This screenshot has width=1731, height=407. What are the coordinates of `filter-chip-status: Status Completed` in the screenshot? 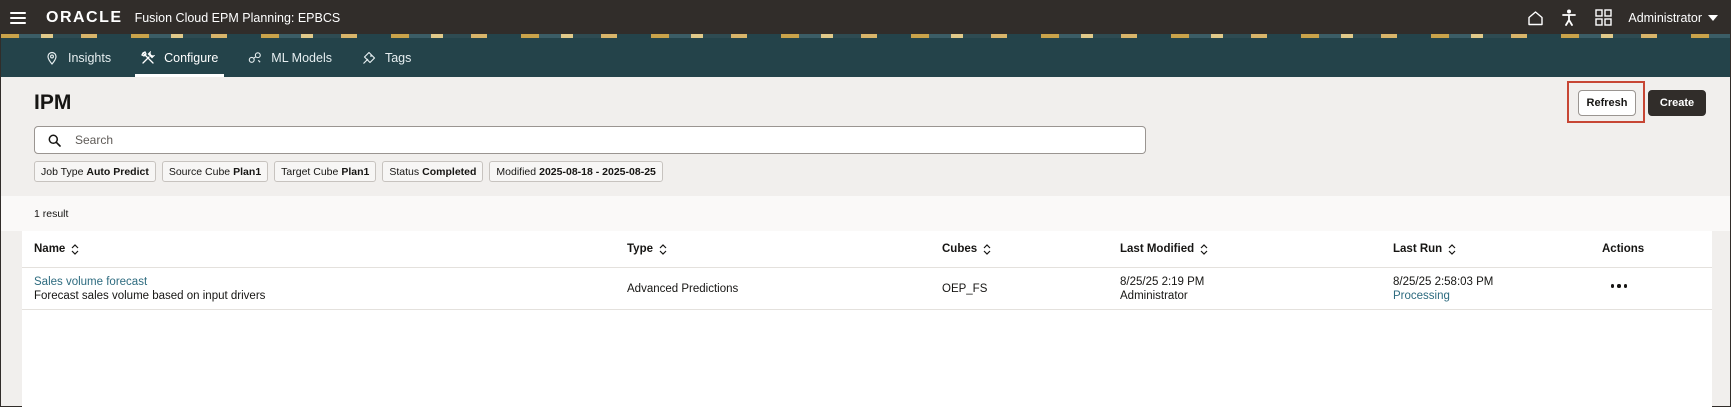 It's located at (433, 171).